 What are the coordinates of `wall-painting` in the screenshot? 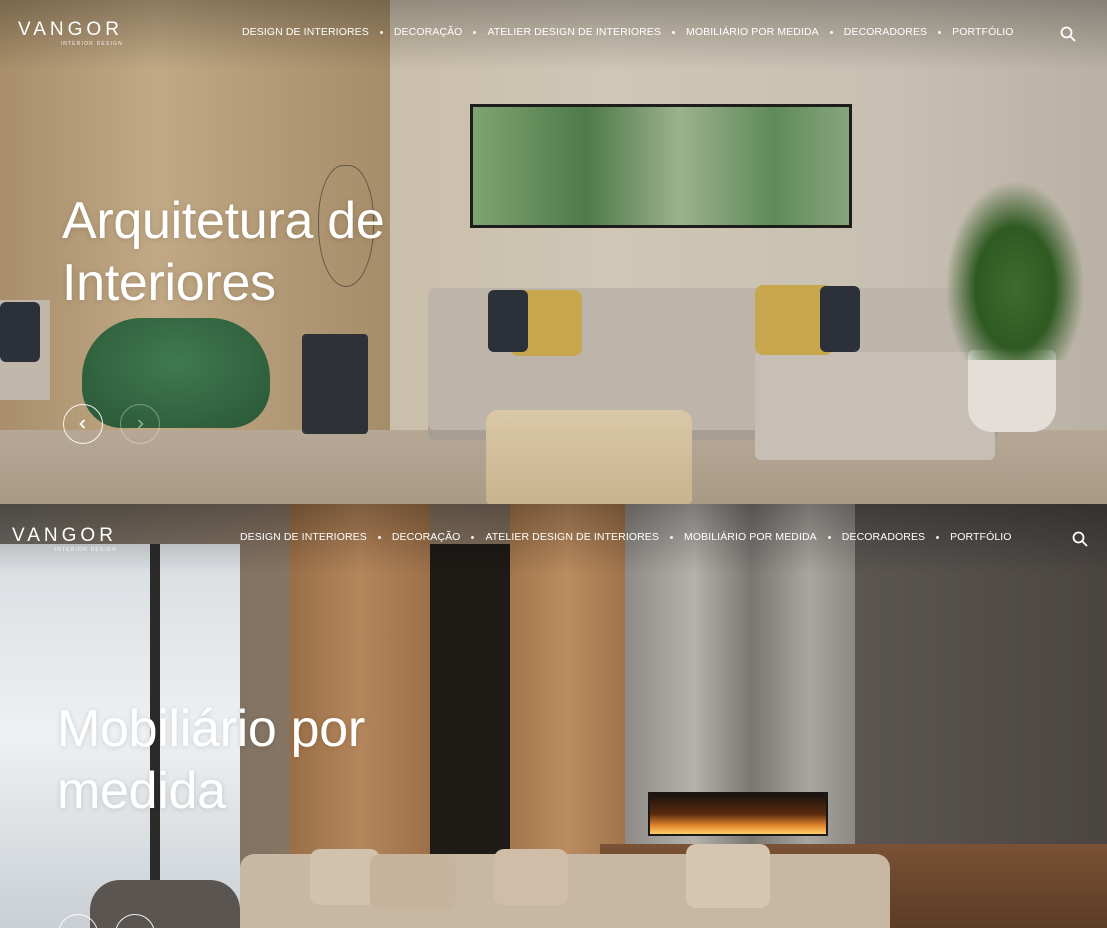 It's located at (661, 166).